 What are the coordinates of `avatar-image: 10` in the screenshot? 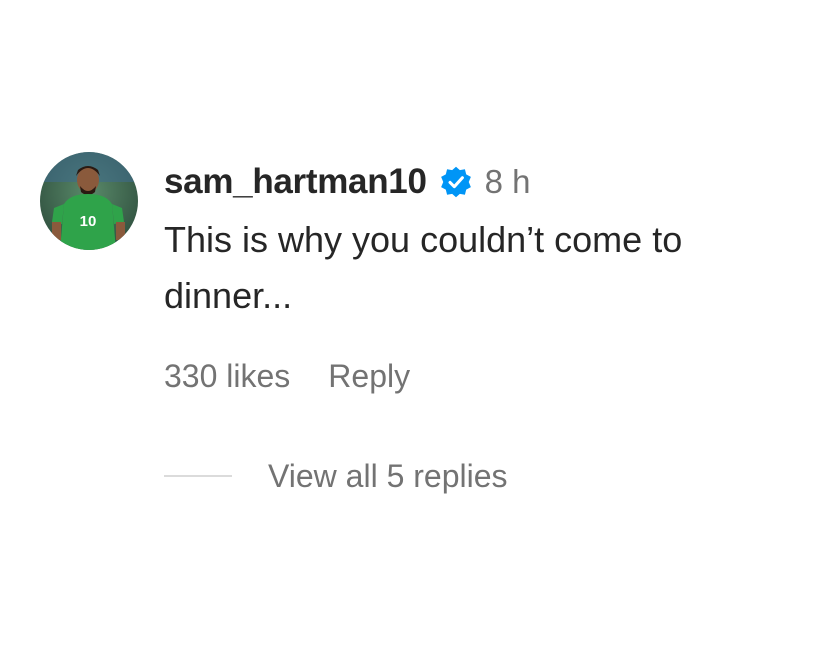 It's located at (89, 201).